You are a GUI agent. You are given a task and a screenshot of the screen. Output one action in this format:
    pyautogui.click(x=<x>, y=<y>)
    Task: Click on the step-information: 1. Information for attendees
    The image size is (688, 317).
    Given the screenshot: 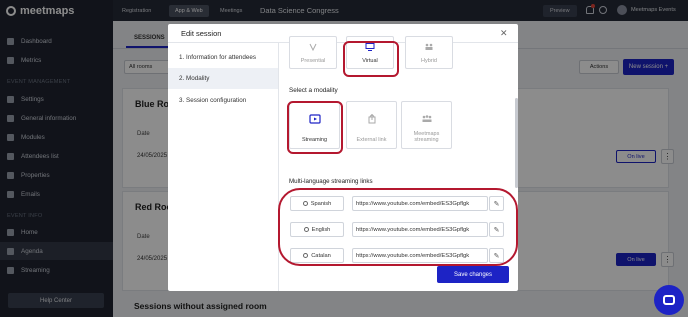 What is the action you would take?
    pyautogui.click(x=223, y=57)
    